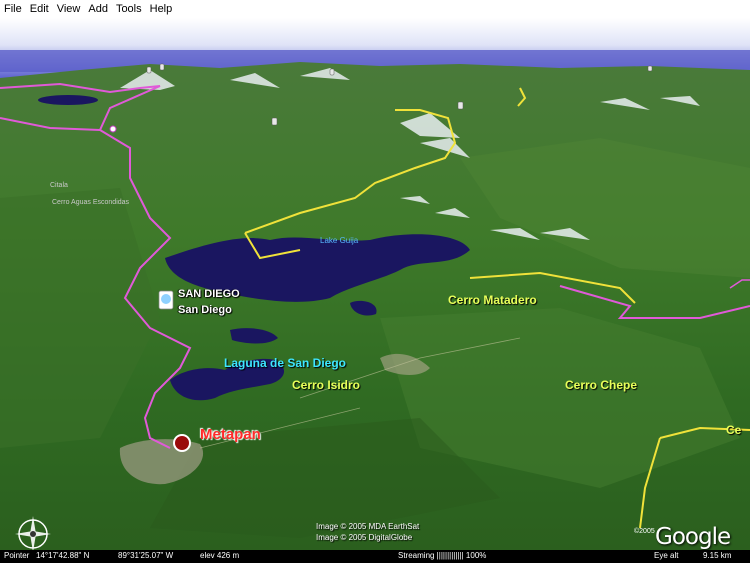  What do you see at coordinates (693, 537) in the screenshot?
I see `google-logo: Google` at bounding box center [693, 537].